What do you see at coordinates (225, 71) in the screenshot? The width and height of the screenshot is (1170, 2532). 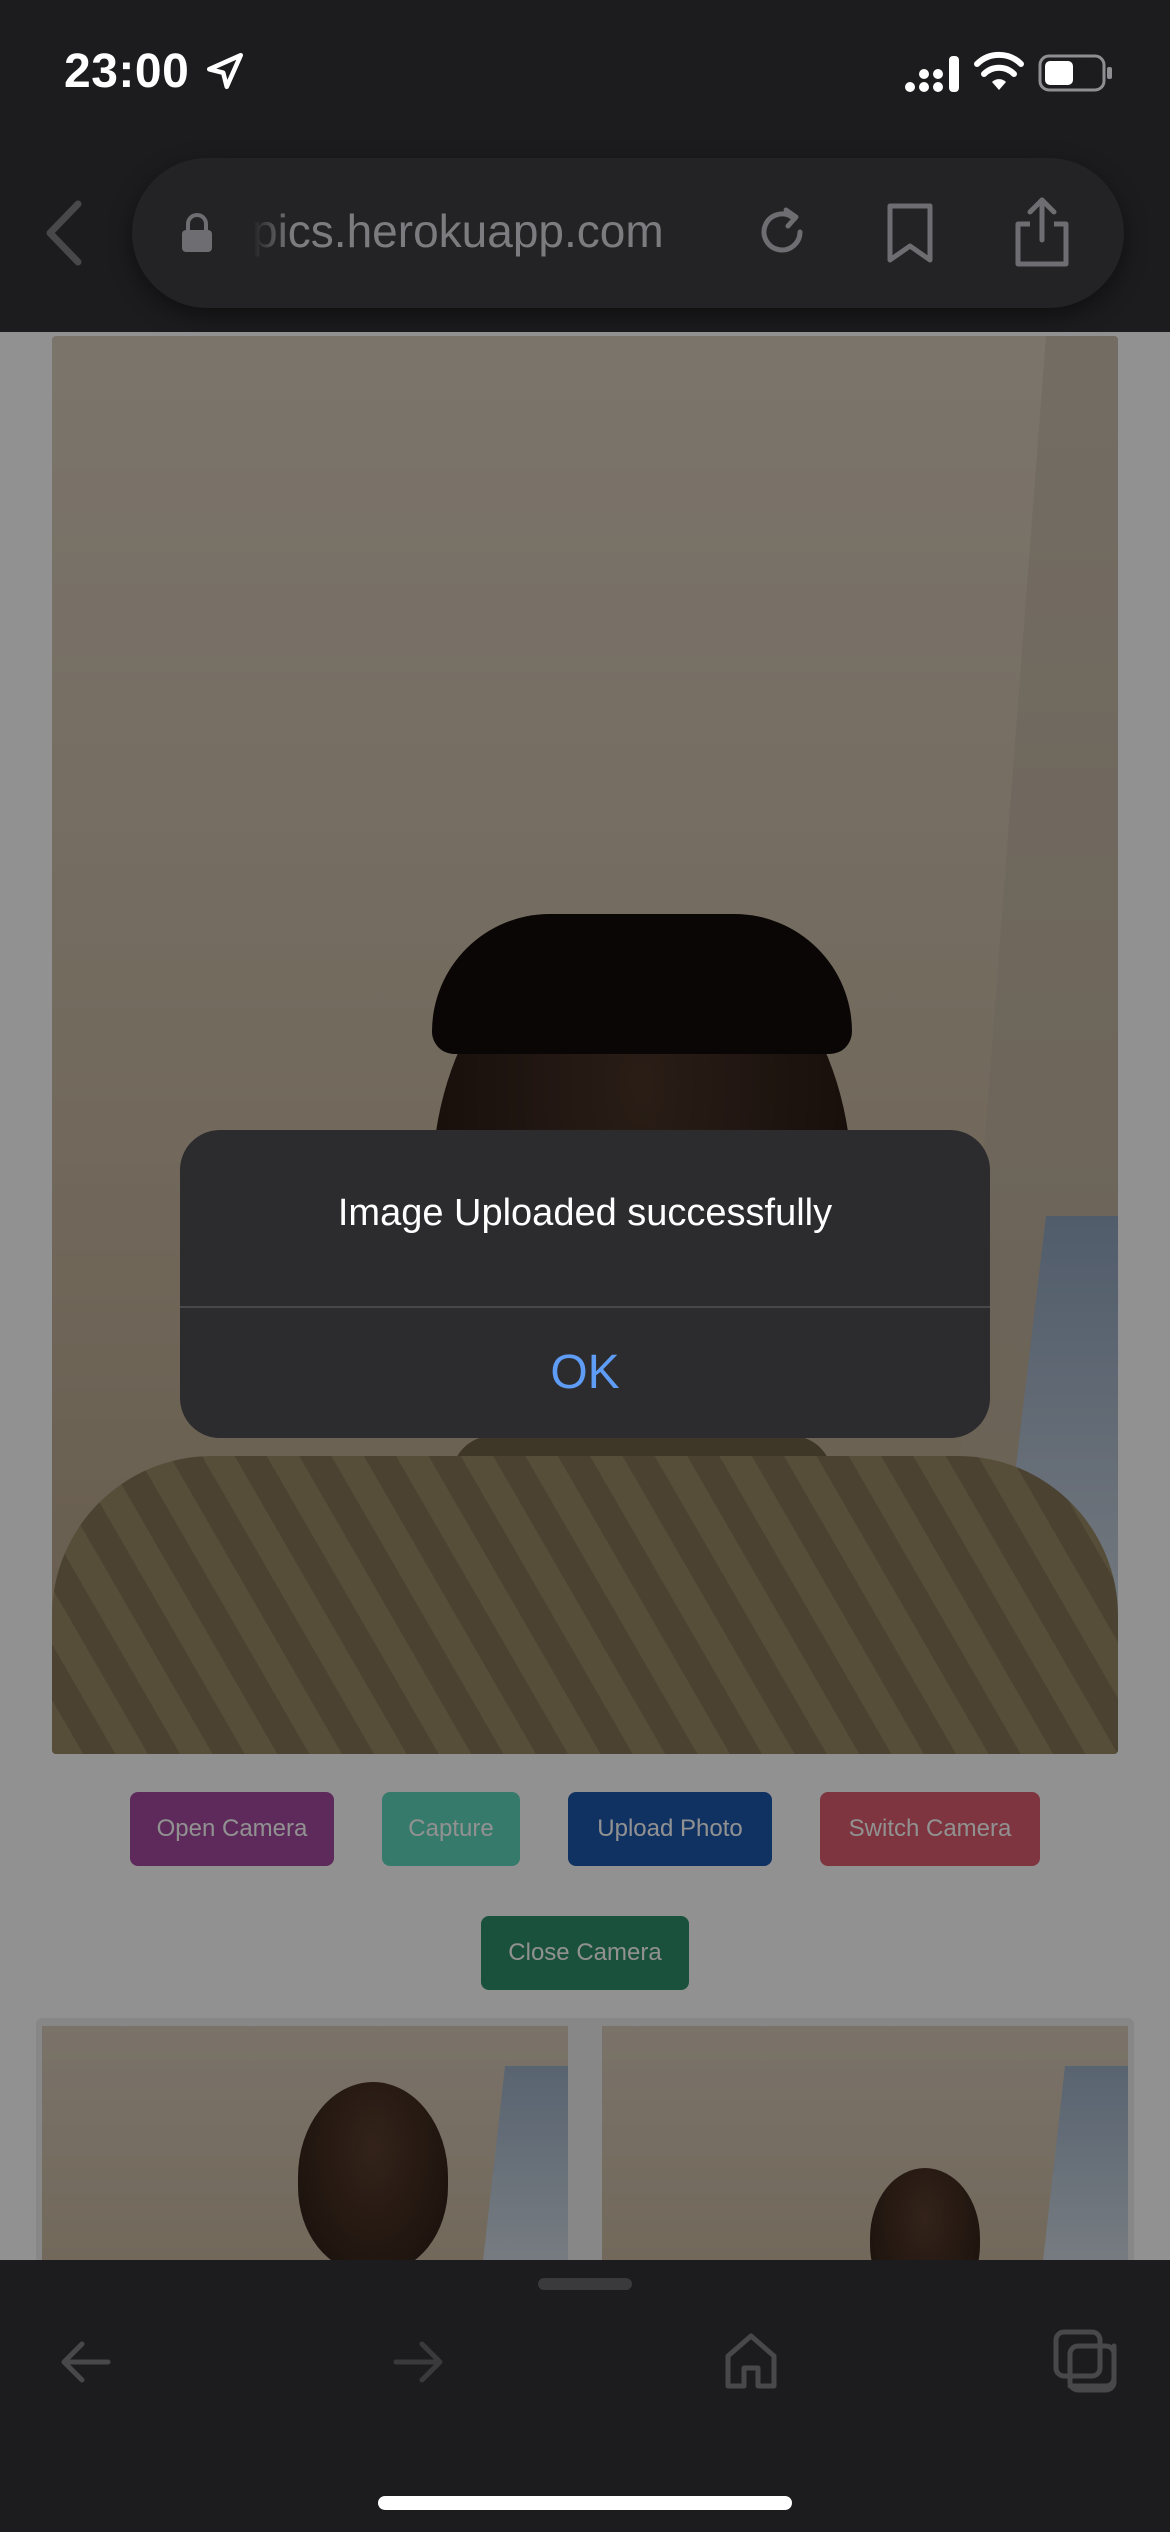 I see `location-arrow-icon` at bounding box center [225, 71].